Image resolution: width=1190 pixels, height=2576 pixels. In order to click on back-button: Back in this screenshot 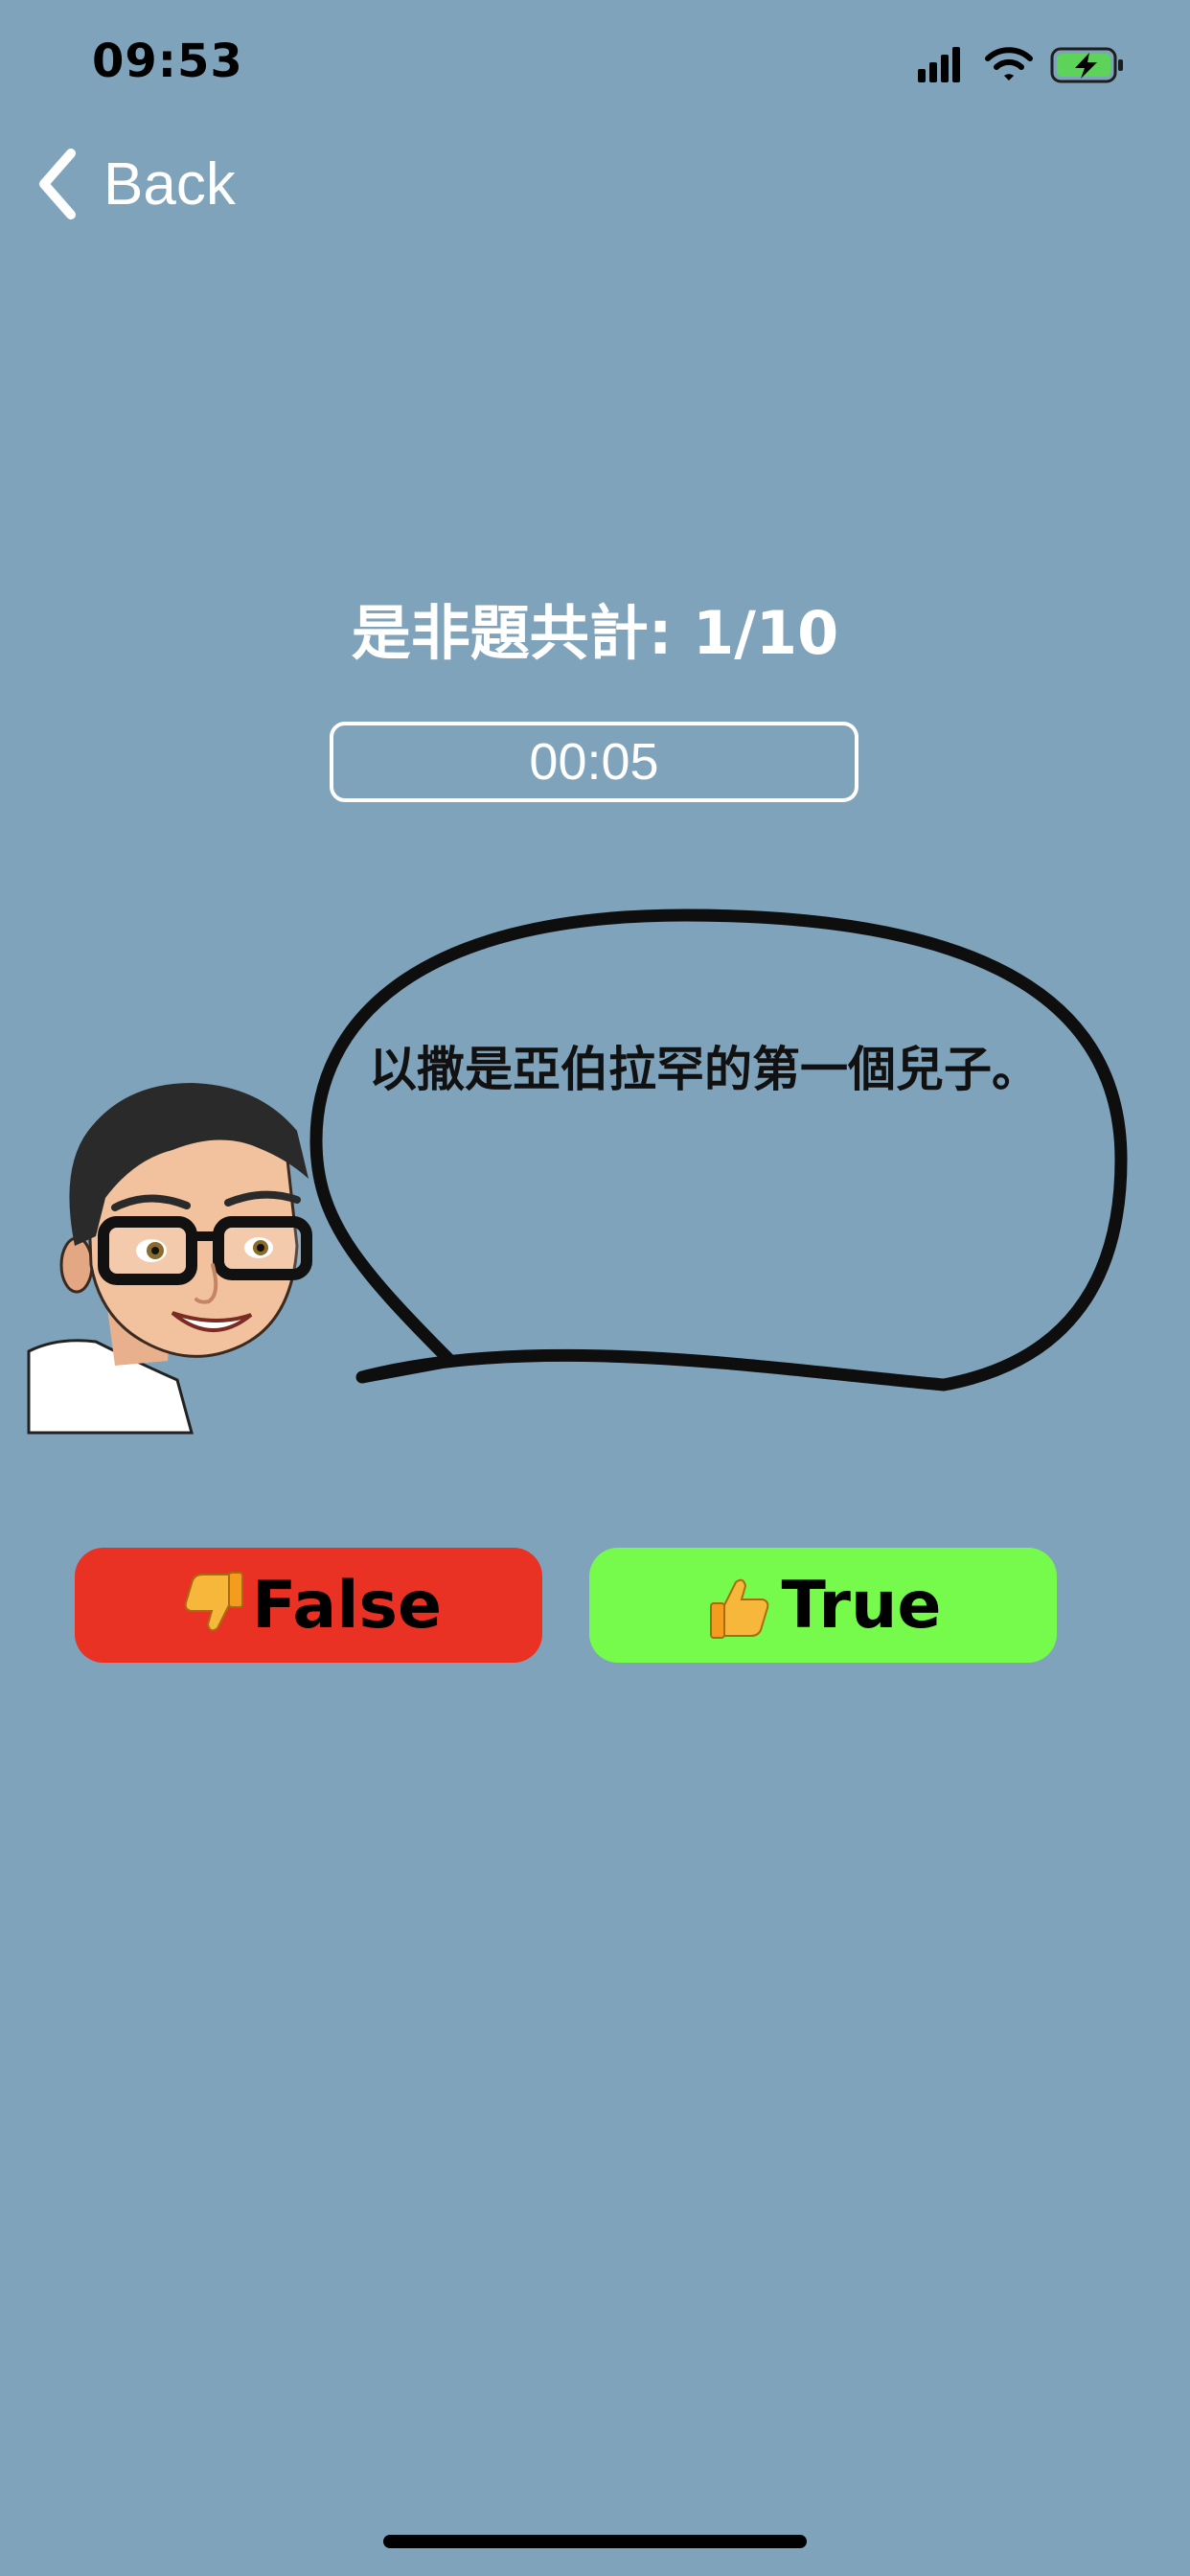, I will do `click(135, 184)`.